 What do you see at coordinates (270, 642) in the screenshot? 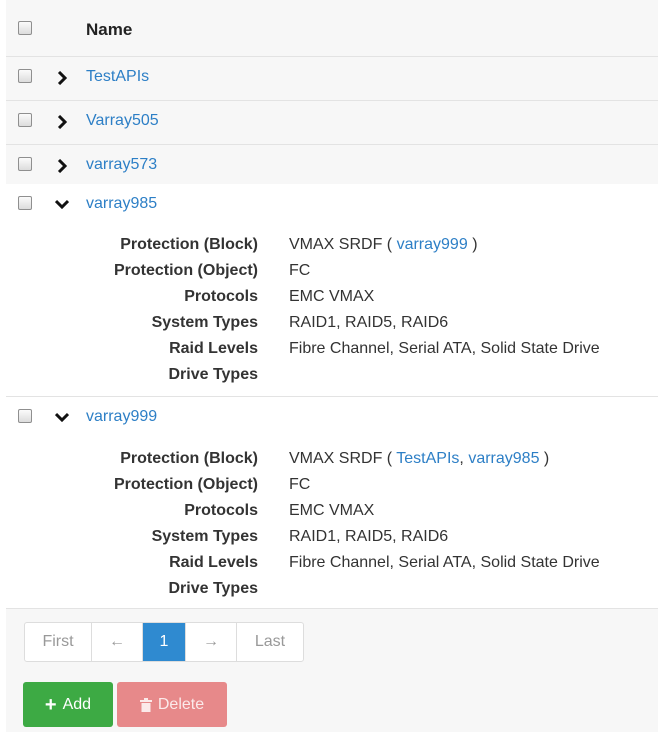
I see `last-page-button: Last` at bounding box center [270, 642].